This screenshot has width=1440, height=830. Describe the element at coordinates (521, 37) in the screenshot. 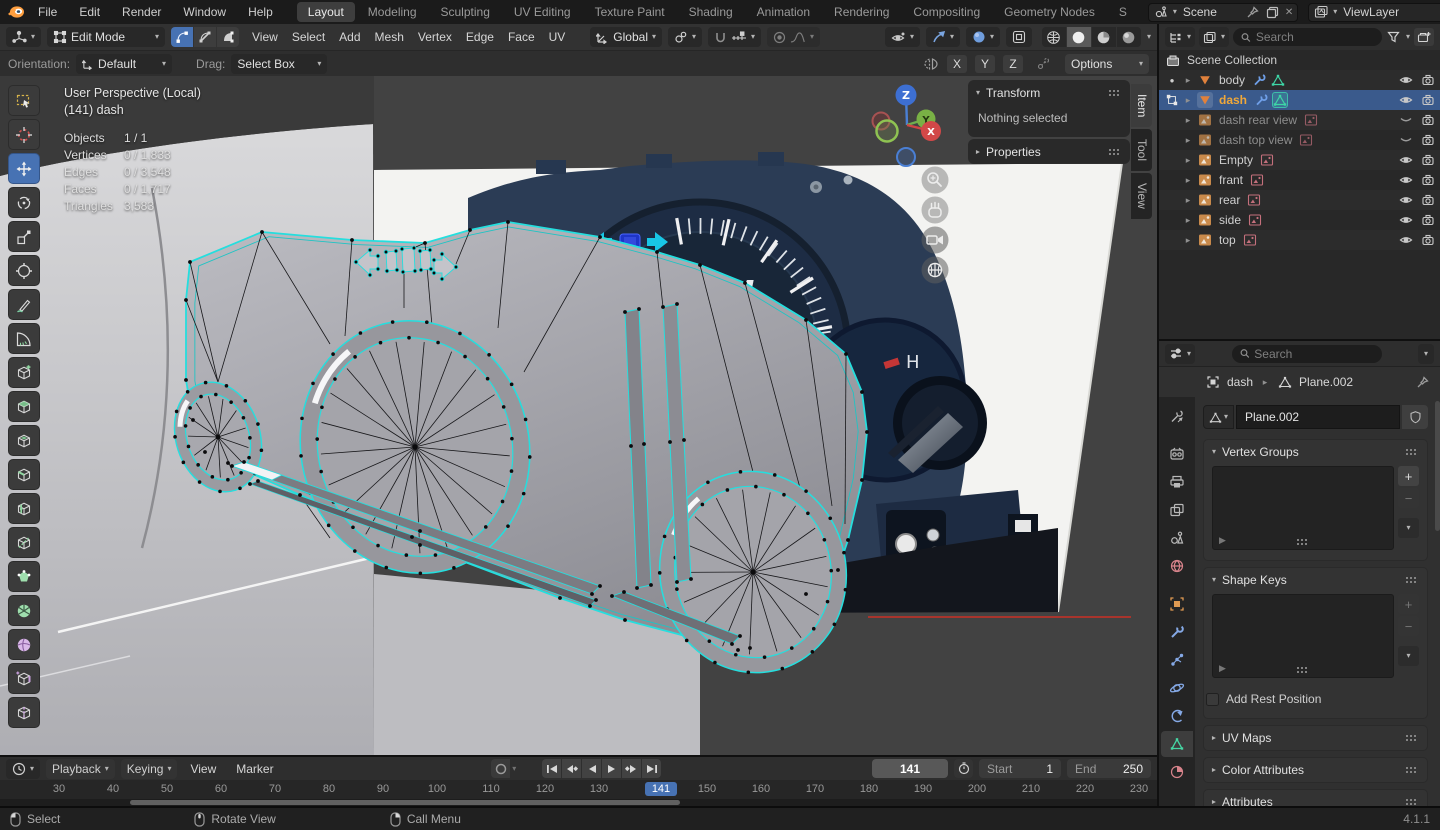

I see `menu-face: Face` at that location.